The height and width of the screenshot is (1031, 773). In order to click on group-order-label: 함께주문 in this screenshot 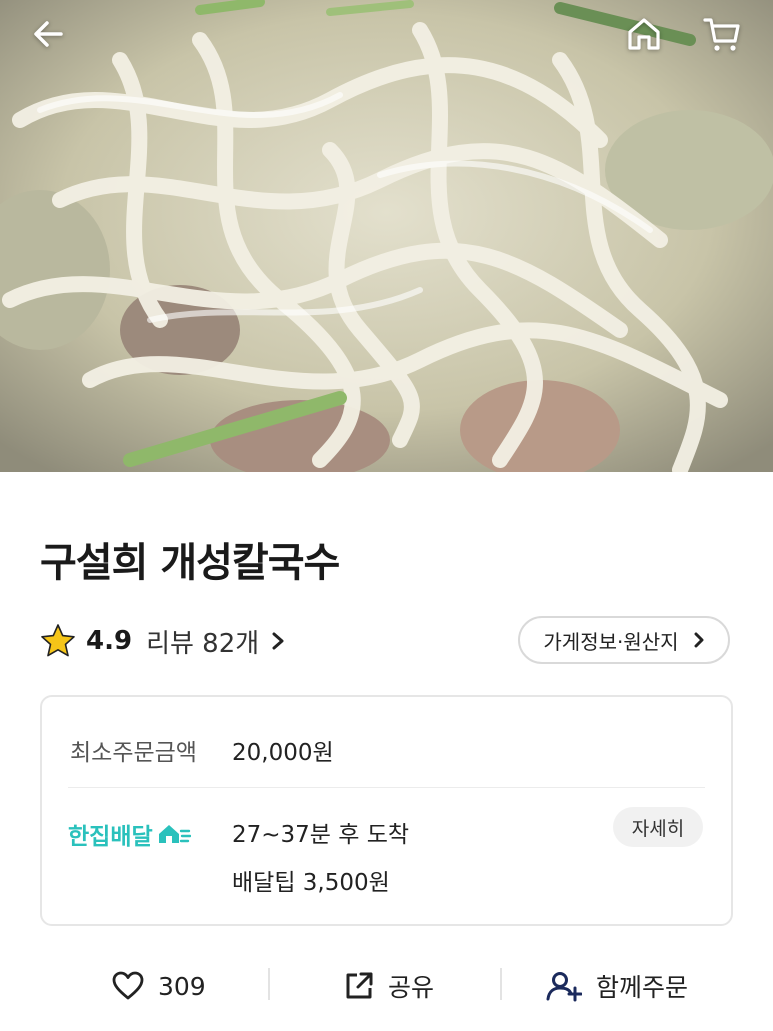, I will do `click(642, 987)`.